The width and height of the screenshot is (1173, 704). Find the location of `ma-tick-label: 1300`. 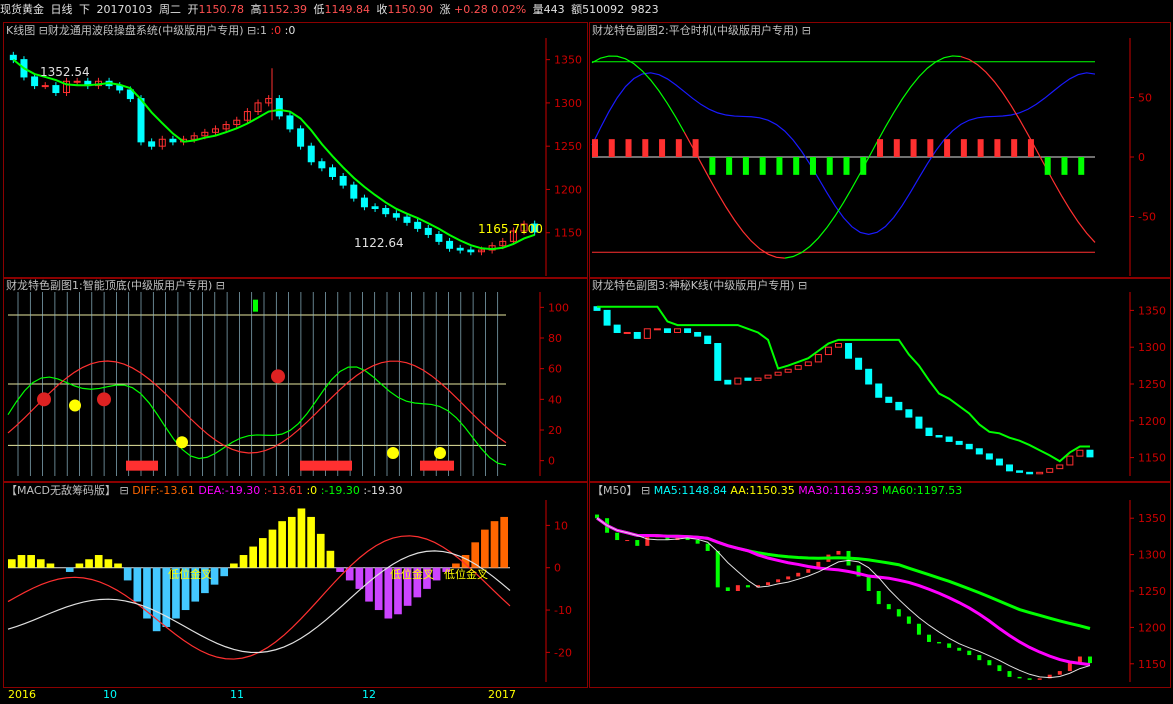

ma-tick-label: 1300 is located at coordinates (1152, 555).